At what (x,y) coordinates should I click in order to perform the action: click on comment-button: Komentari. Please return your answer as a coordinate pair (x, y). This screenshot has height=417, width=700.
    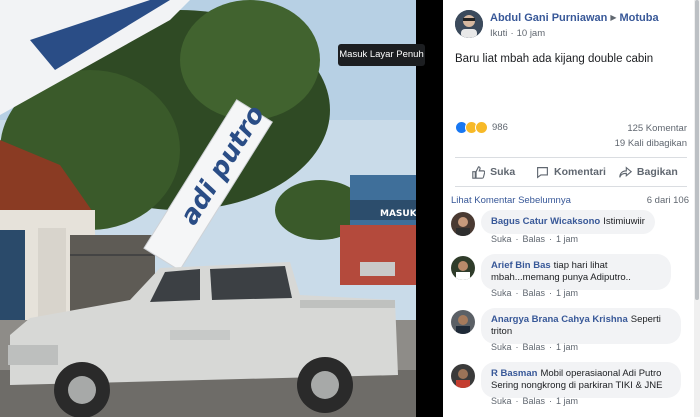
    Looking at the image, I should click on (570, 172).